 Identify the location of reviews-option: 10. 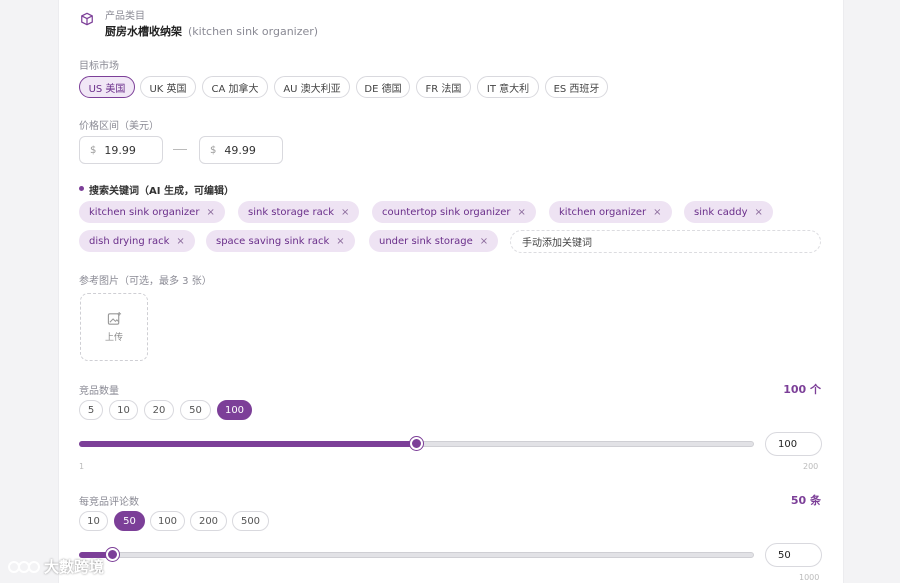
(93, 521).